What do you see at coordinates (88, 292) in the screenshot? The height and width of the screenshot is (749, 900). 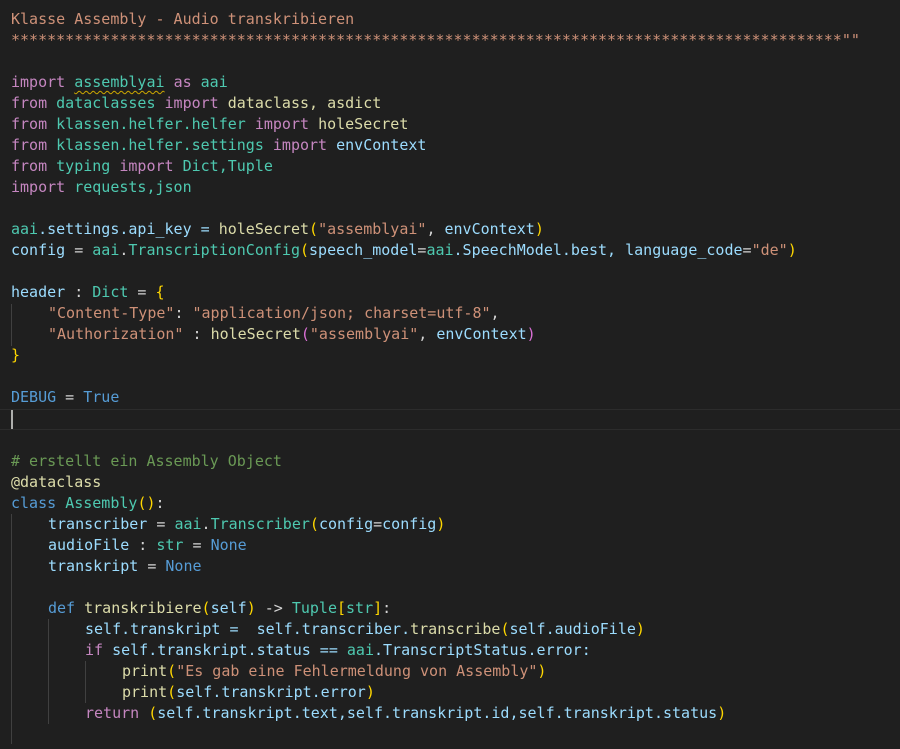 I see `code-line-header-open: header : Dict = {` at bounding box center [88, 292].